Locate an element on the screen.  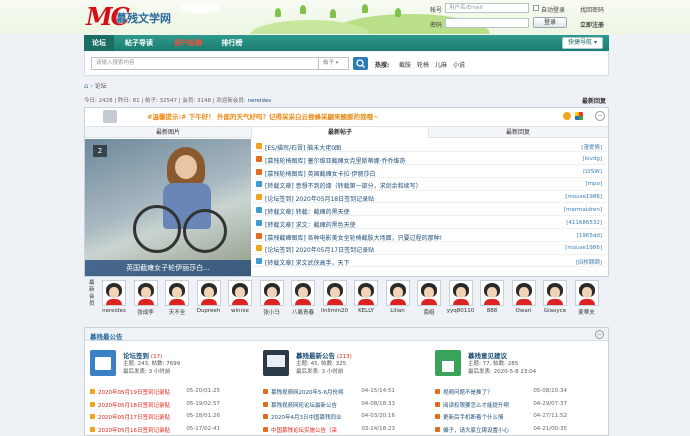
autologin-checkbox is located at coordinates (536, 8).